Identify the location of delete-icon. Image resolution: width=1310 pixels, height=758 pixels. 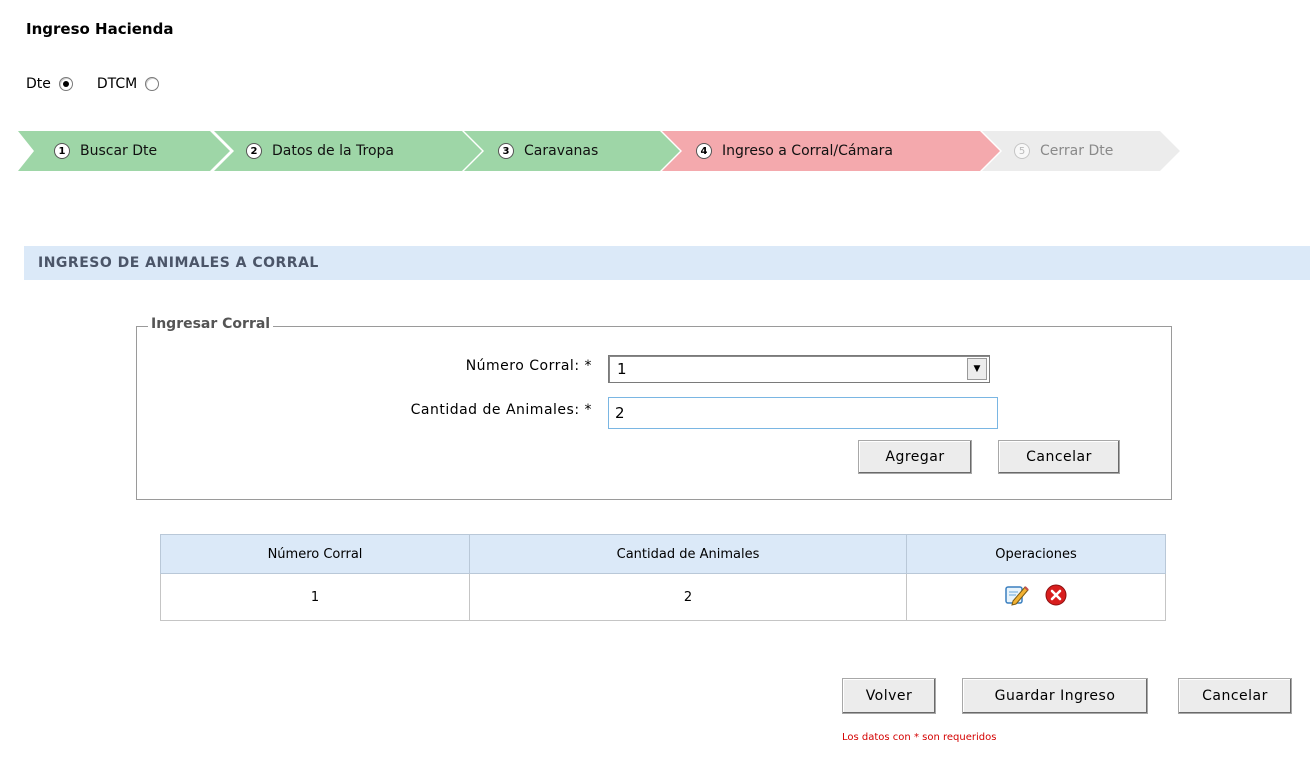
(1056, 595).